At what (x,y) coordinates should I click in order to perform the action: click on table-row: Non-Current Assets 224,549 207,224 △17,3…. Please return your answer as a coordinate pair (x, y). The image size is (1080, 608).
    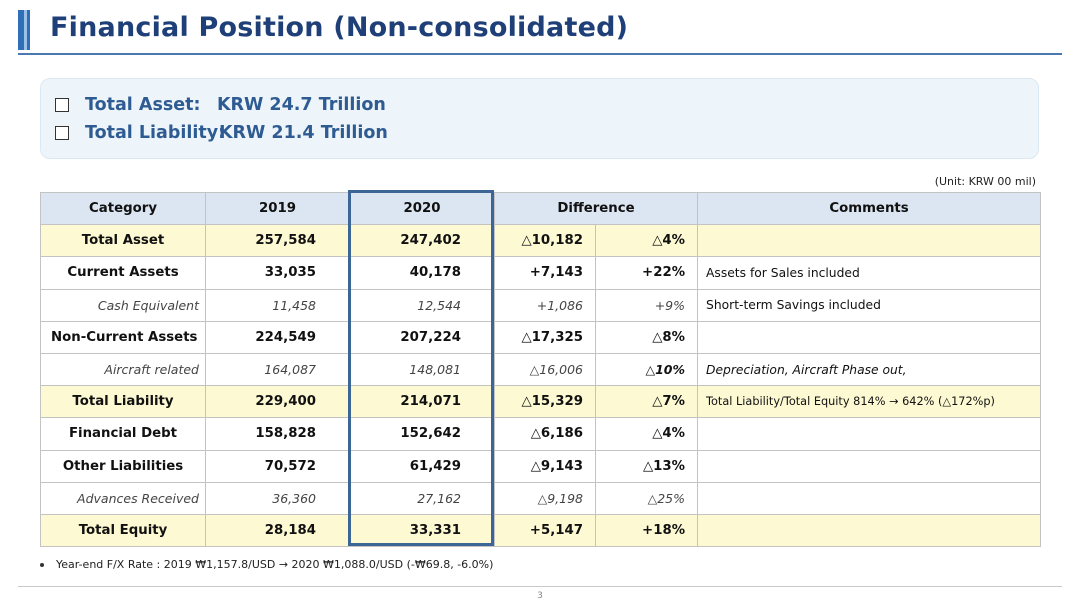
    Looking at the image, I should click on (541, 337).